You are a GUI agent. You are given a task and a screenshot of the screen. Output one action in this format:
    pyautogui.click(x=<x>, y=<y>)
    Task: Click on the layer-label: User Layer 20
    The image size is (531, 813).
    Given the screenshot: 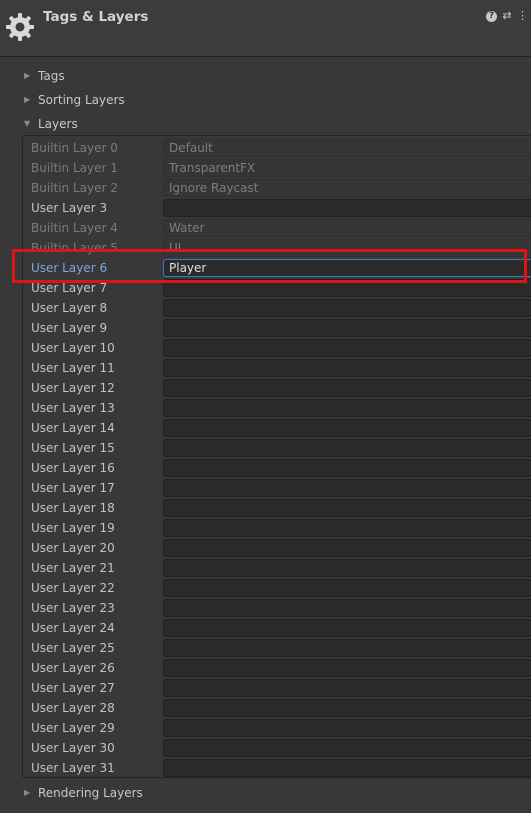 What is the action you would take?
    pyautogui.click(x=73, y=548)
    